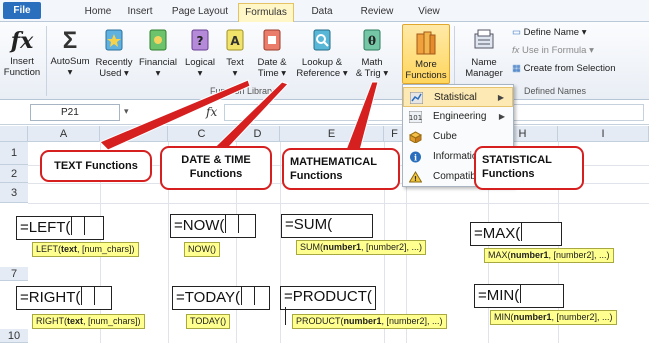 Image resolution: width=649 pixels, height=343 pixels. I want to click on formula-cell-right: =RIGHT(, so click(64, 298).